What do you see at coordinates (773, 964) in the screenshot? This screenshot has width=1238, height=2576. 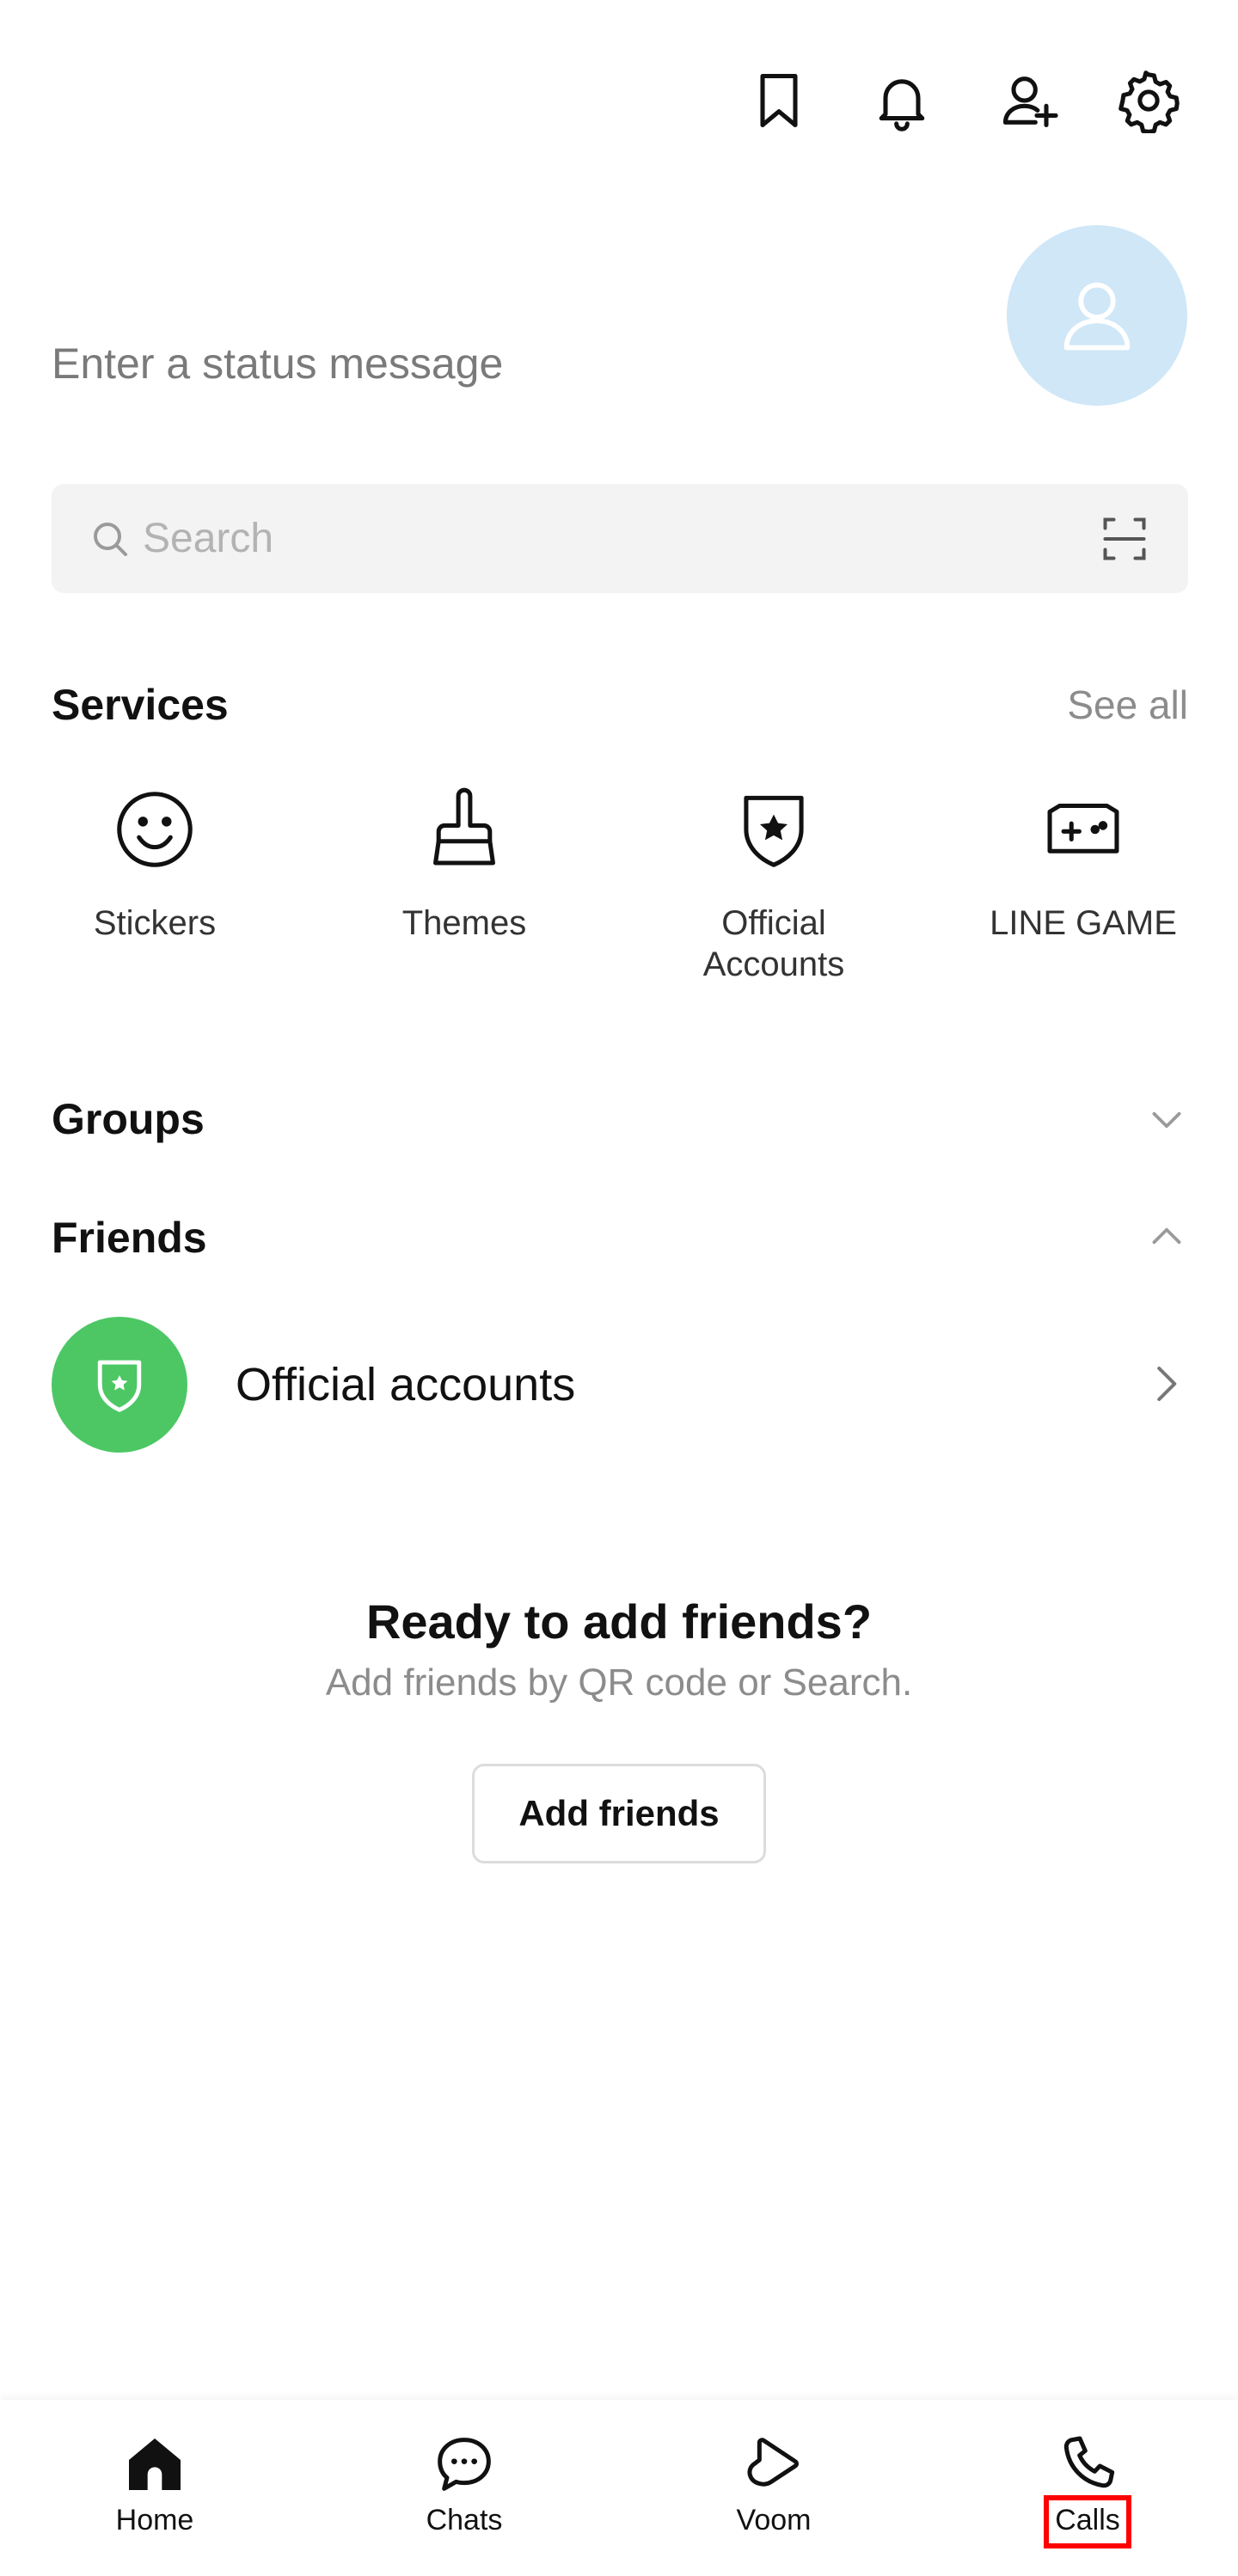 I see `service-label-line2: Accounts` at bounding box center [773, 964].